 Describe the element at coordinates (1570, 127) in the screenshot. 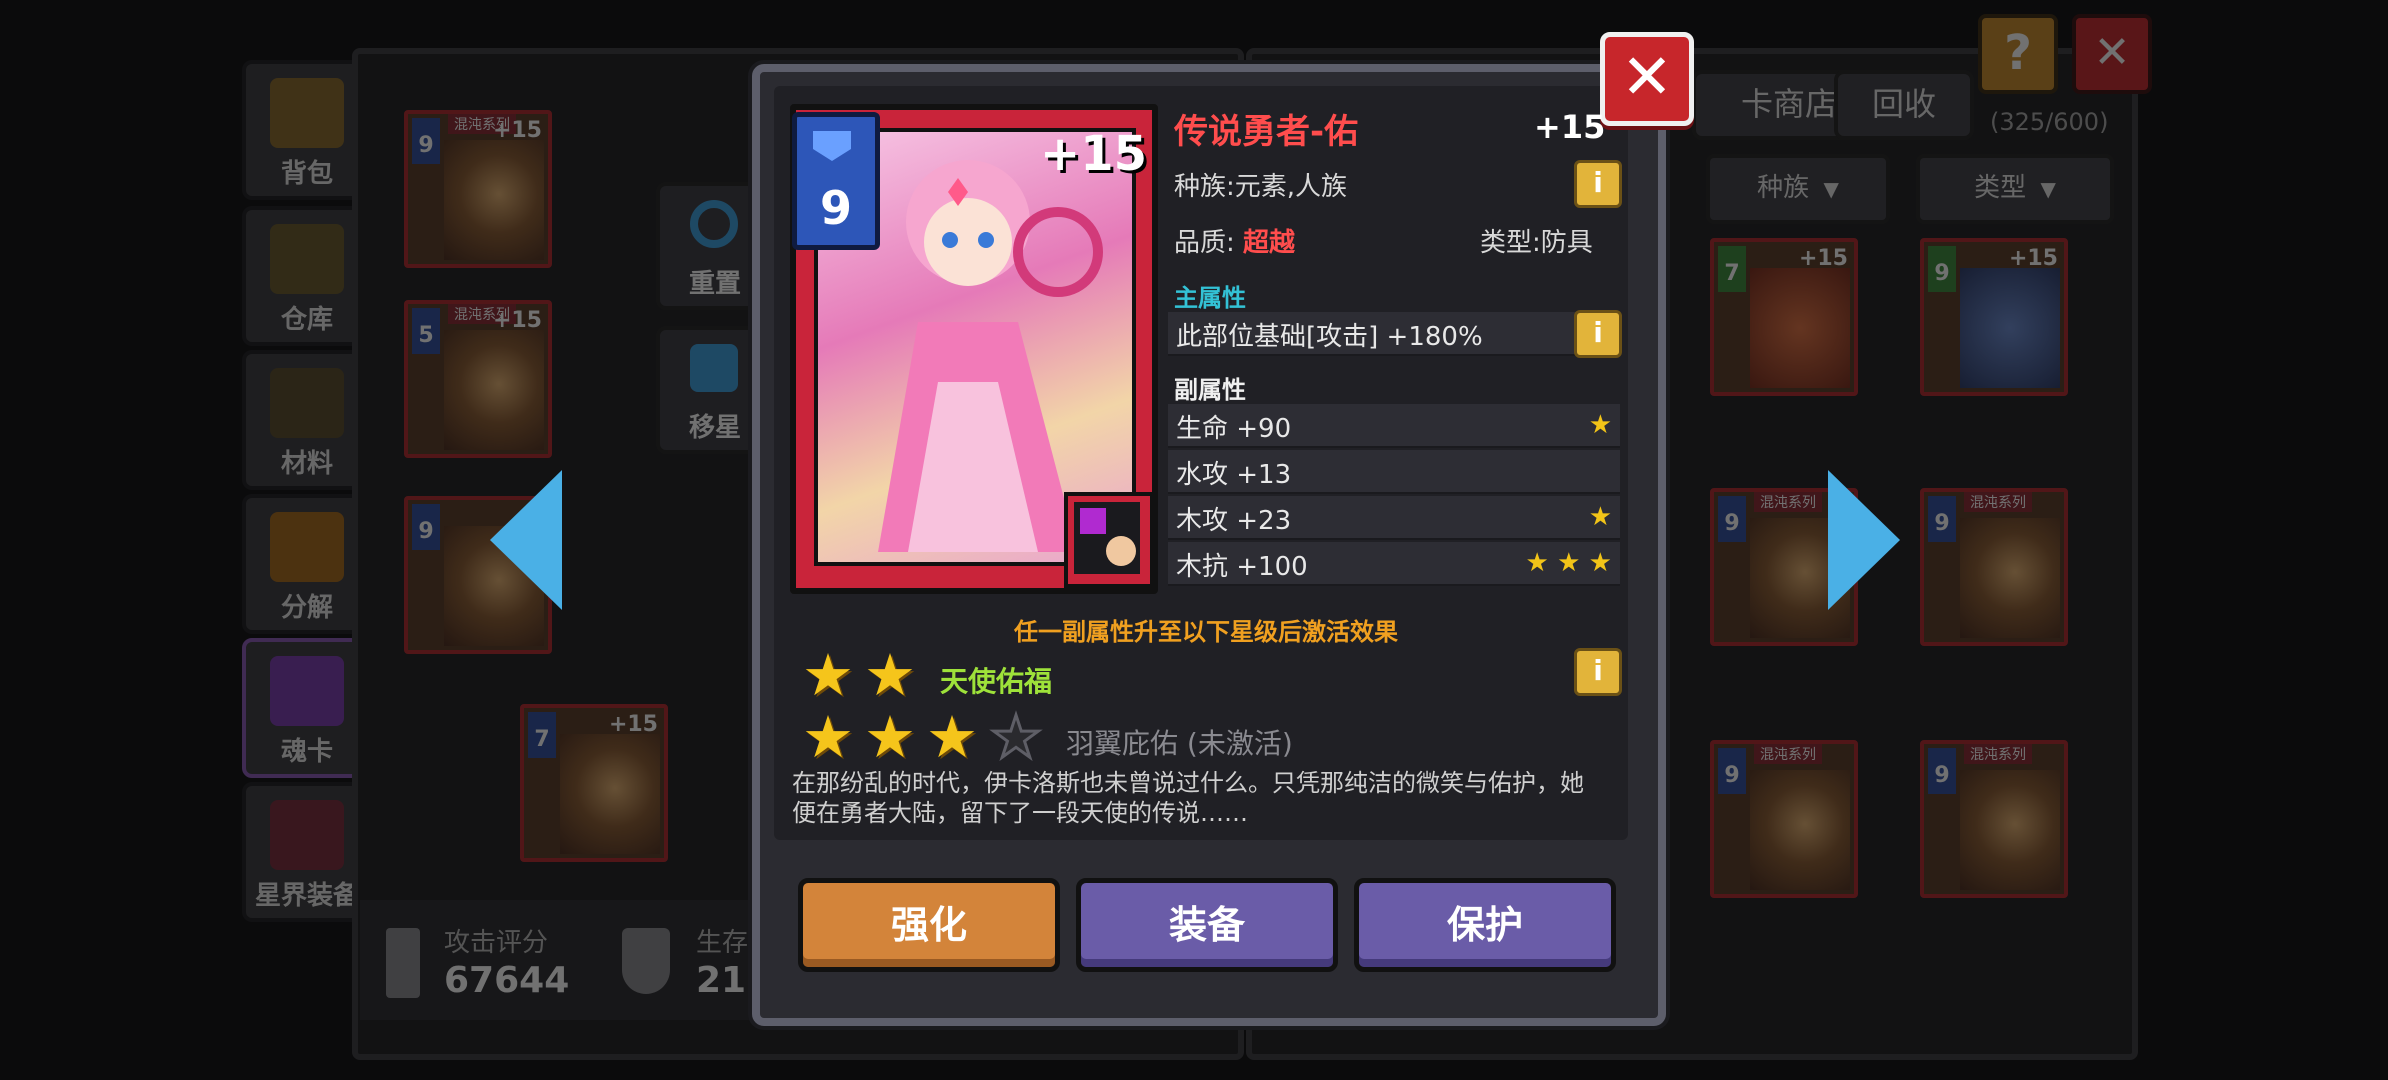

I see `enhance-level: +15` at that location.